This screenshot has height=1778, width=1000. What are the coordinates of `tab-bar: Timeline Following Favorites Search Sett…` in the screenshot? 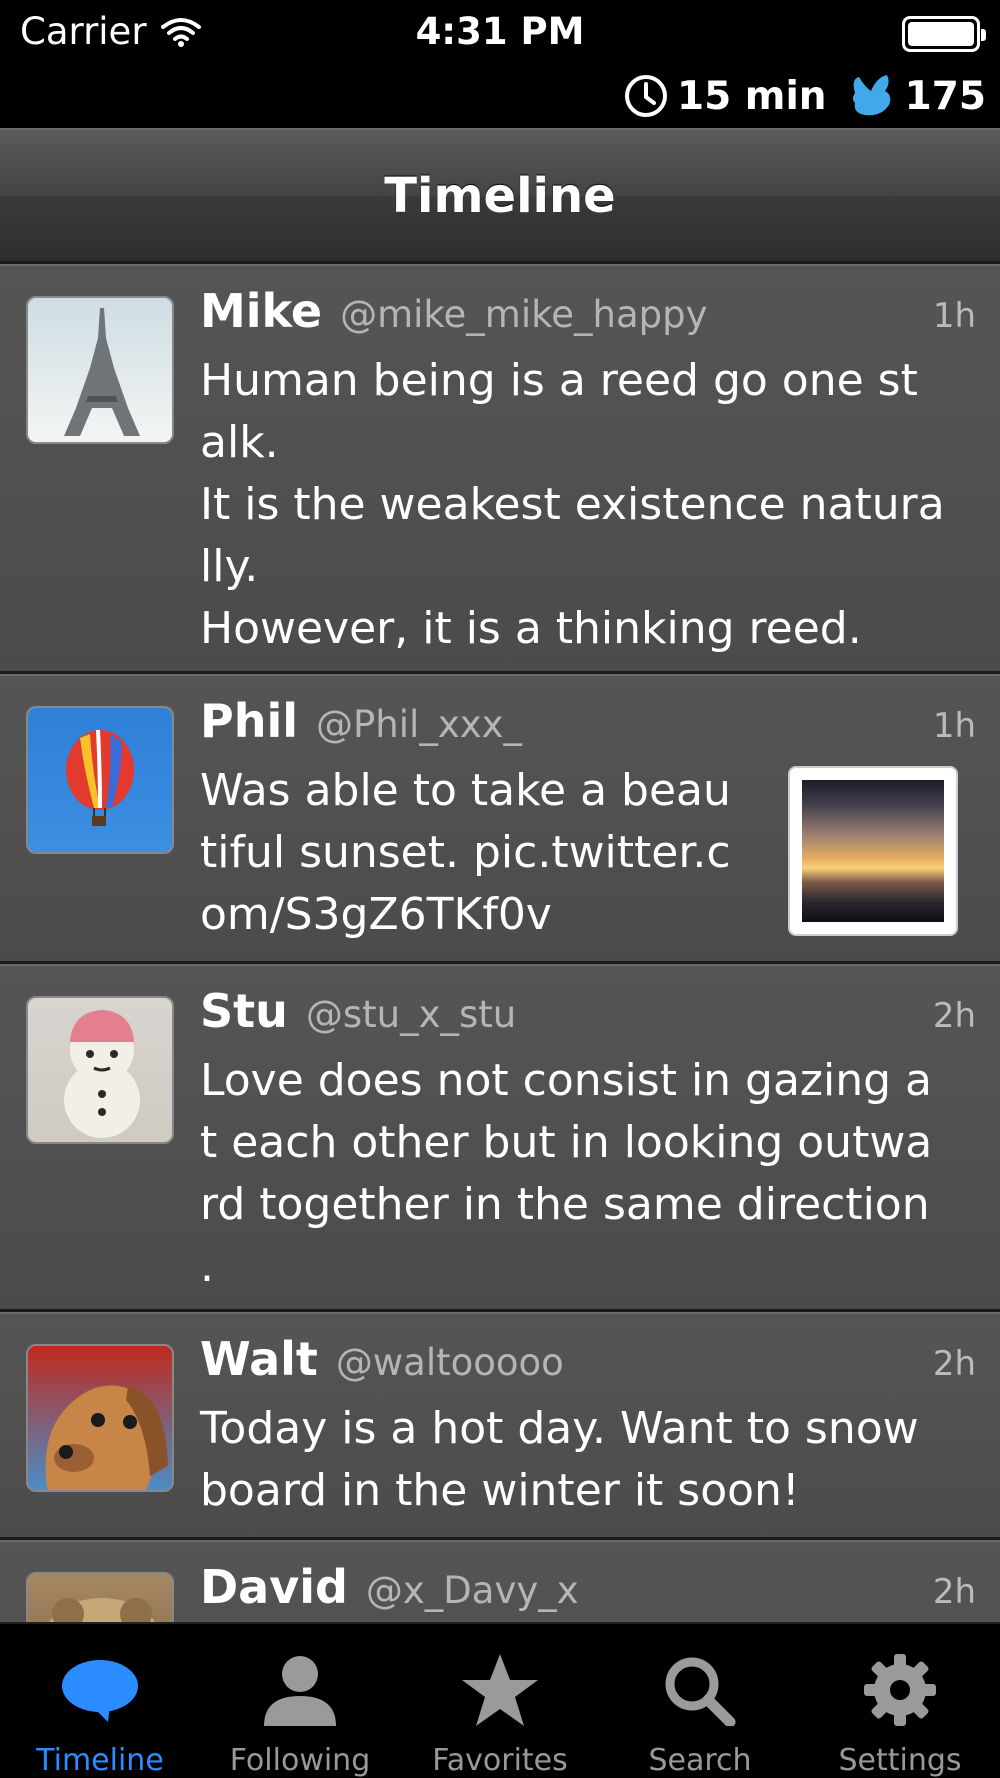 It's located at (500, 1700).